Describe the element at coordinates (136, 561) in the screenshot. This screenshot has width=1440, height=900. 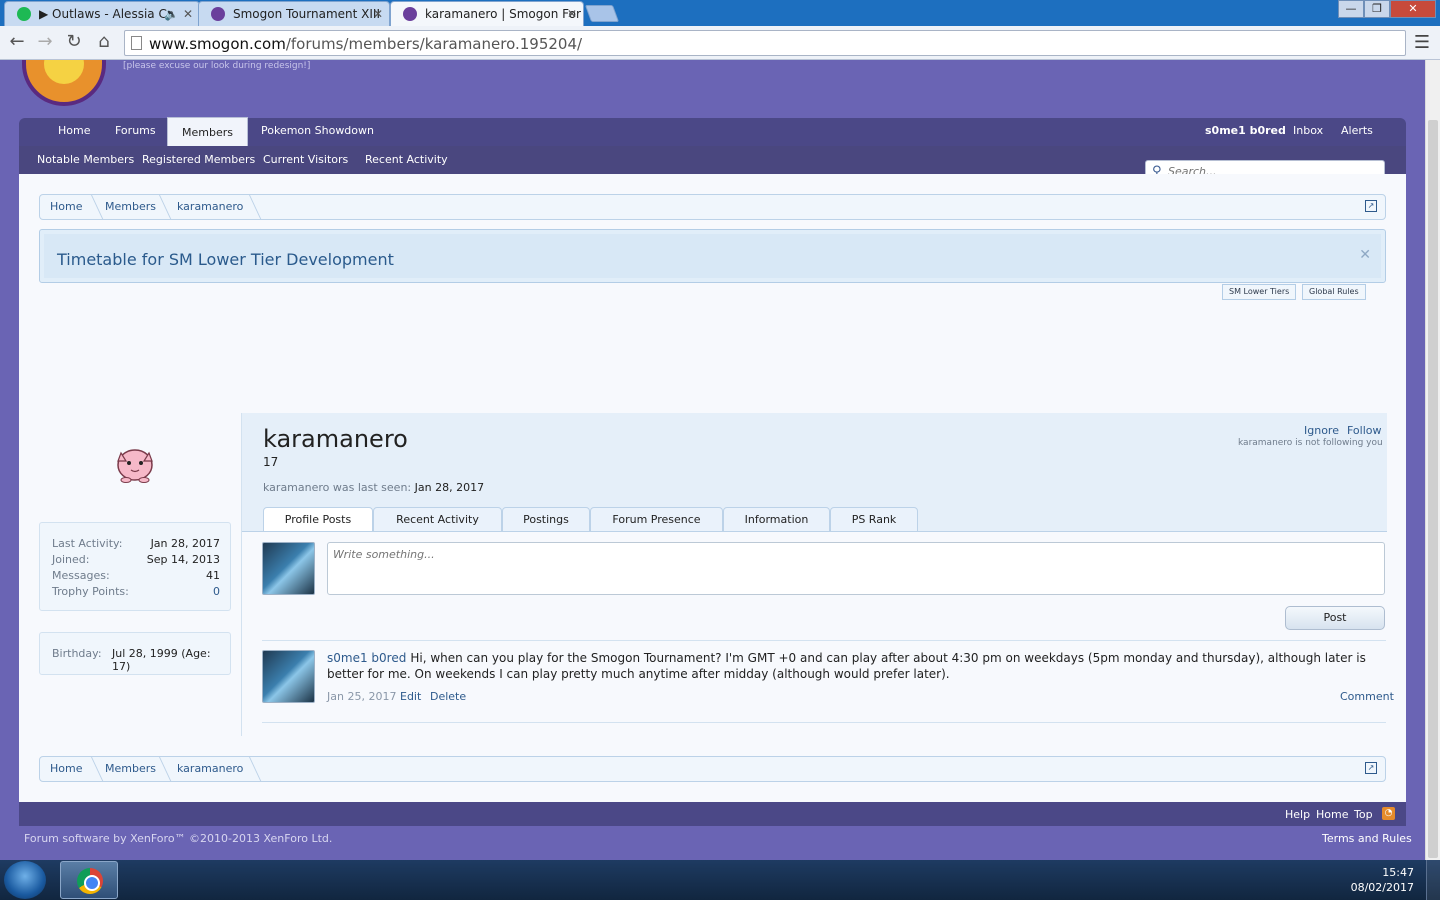
I see `stat-row: Joined: Sep 14, 2013` at that location.